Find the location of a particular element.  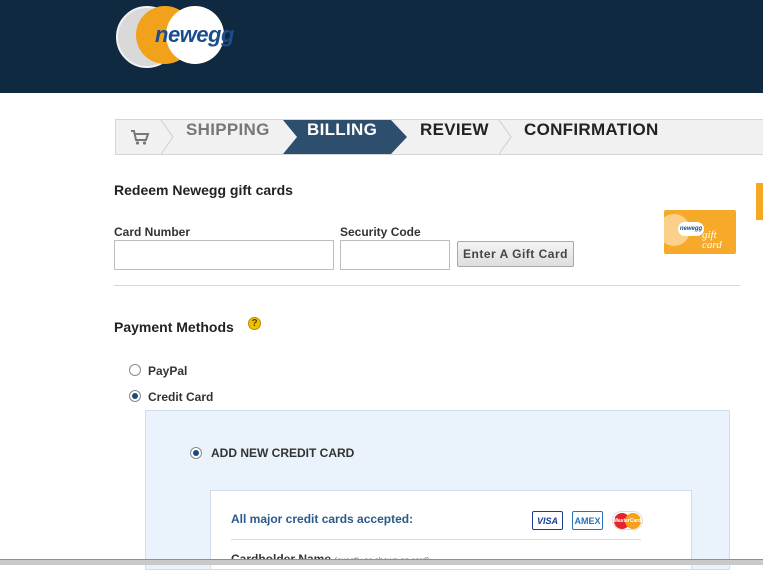

step-confirmation: CONFIRMATION is located at coordinates (591, 137).